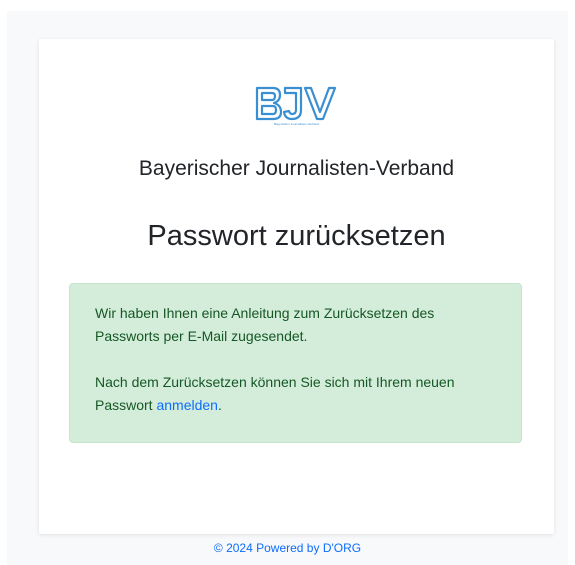 Image resolution: width=575 pixels, height=565 pixels. I want to click on bjv-logo, so click(295, 103).